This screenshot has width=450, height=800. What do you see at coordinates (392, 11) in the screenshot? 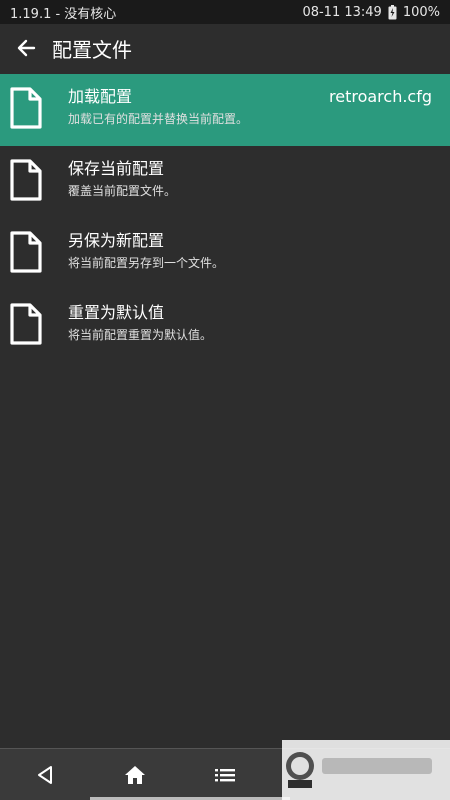
I see `battery-charging-icon` at bounding box center [392, 11].